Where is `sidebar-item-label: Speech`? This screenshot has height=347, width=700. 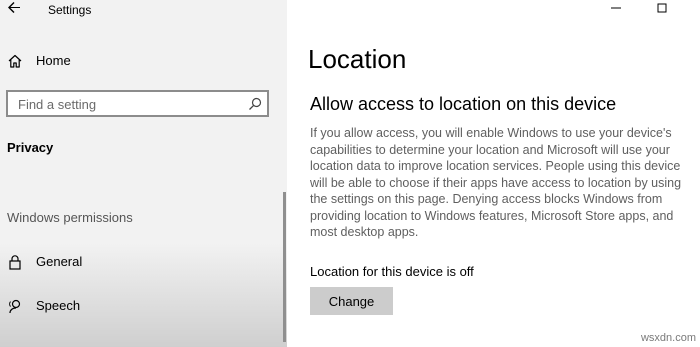 sidebar-item-label: Speech is located at coordinates (58, 305).